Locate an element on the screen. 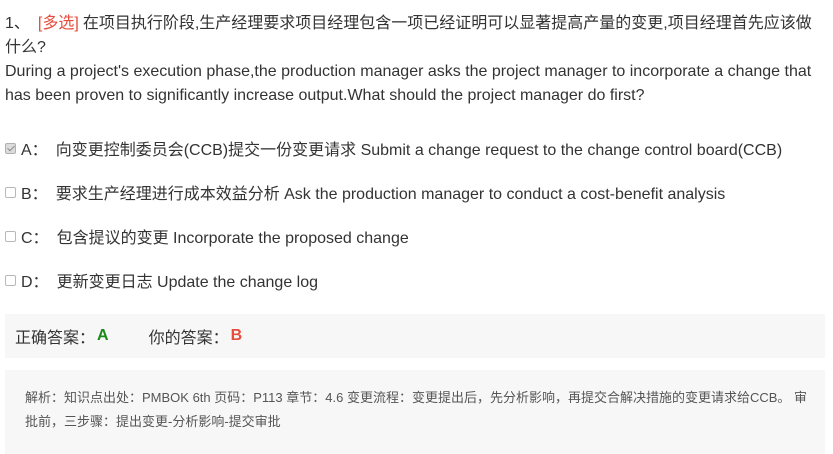 The height and width of the screenshot is (454, 833). option-d: D： 更新变更日志 Update the change log is located at coordinates (161, 280).